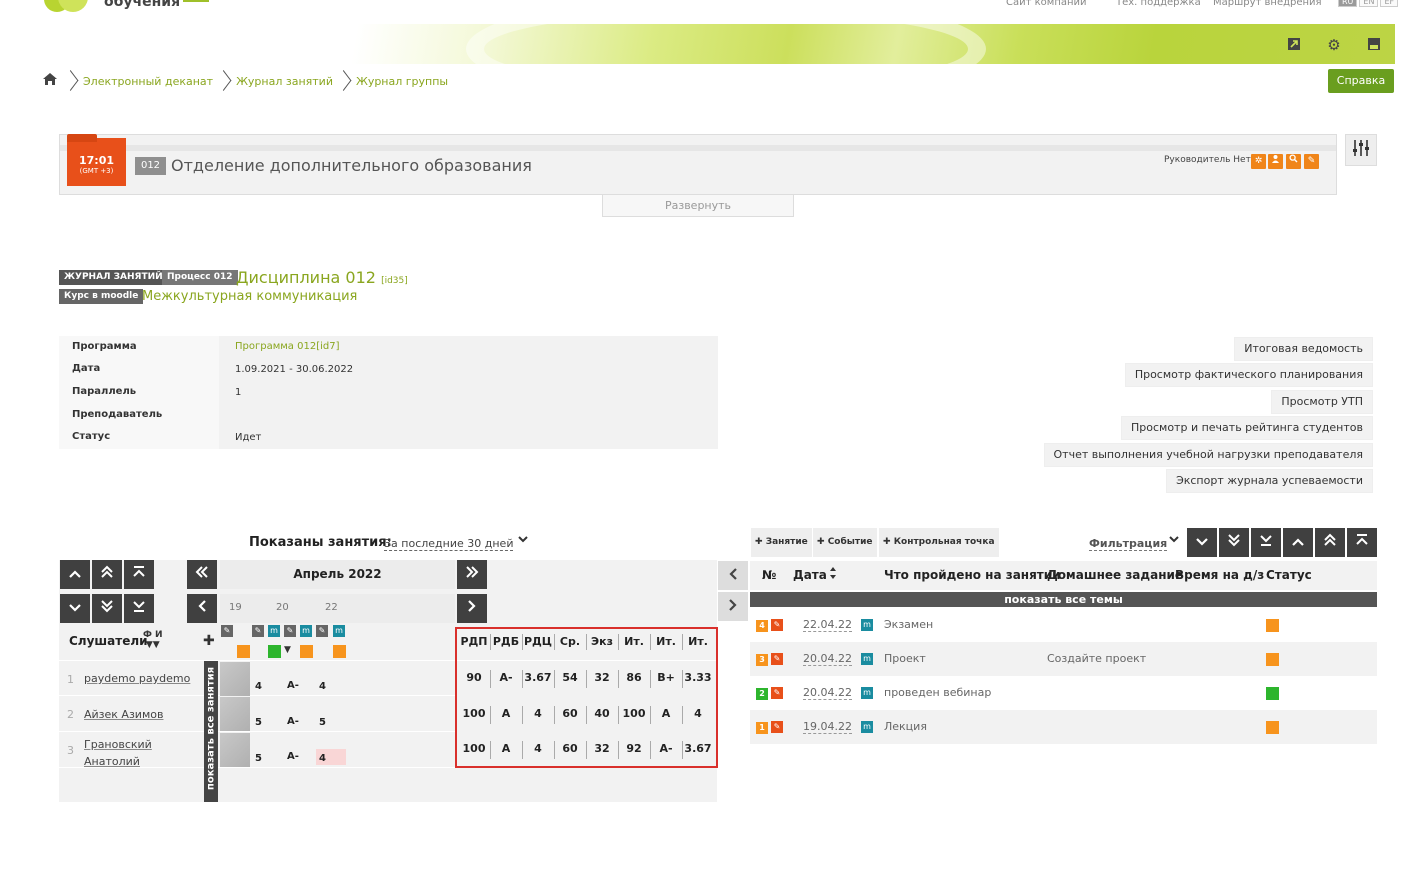  What do you see at coordinates (196, 1) in the screenshot?
I see `logo-underline` at bounding box center [196, 1].